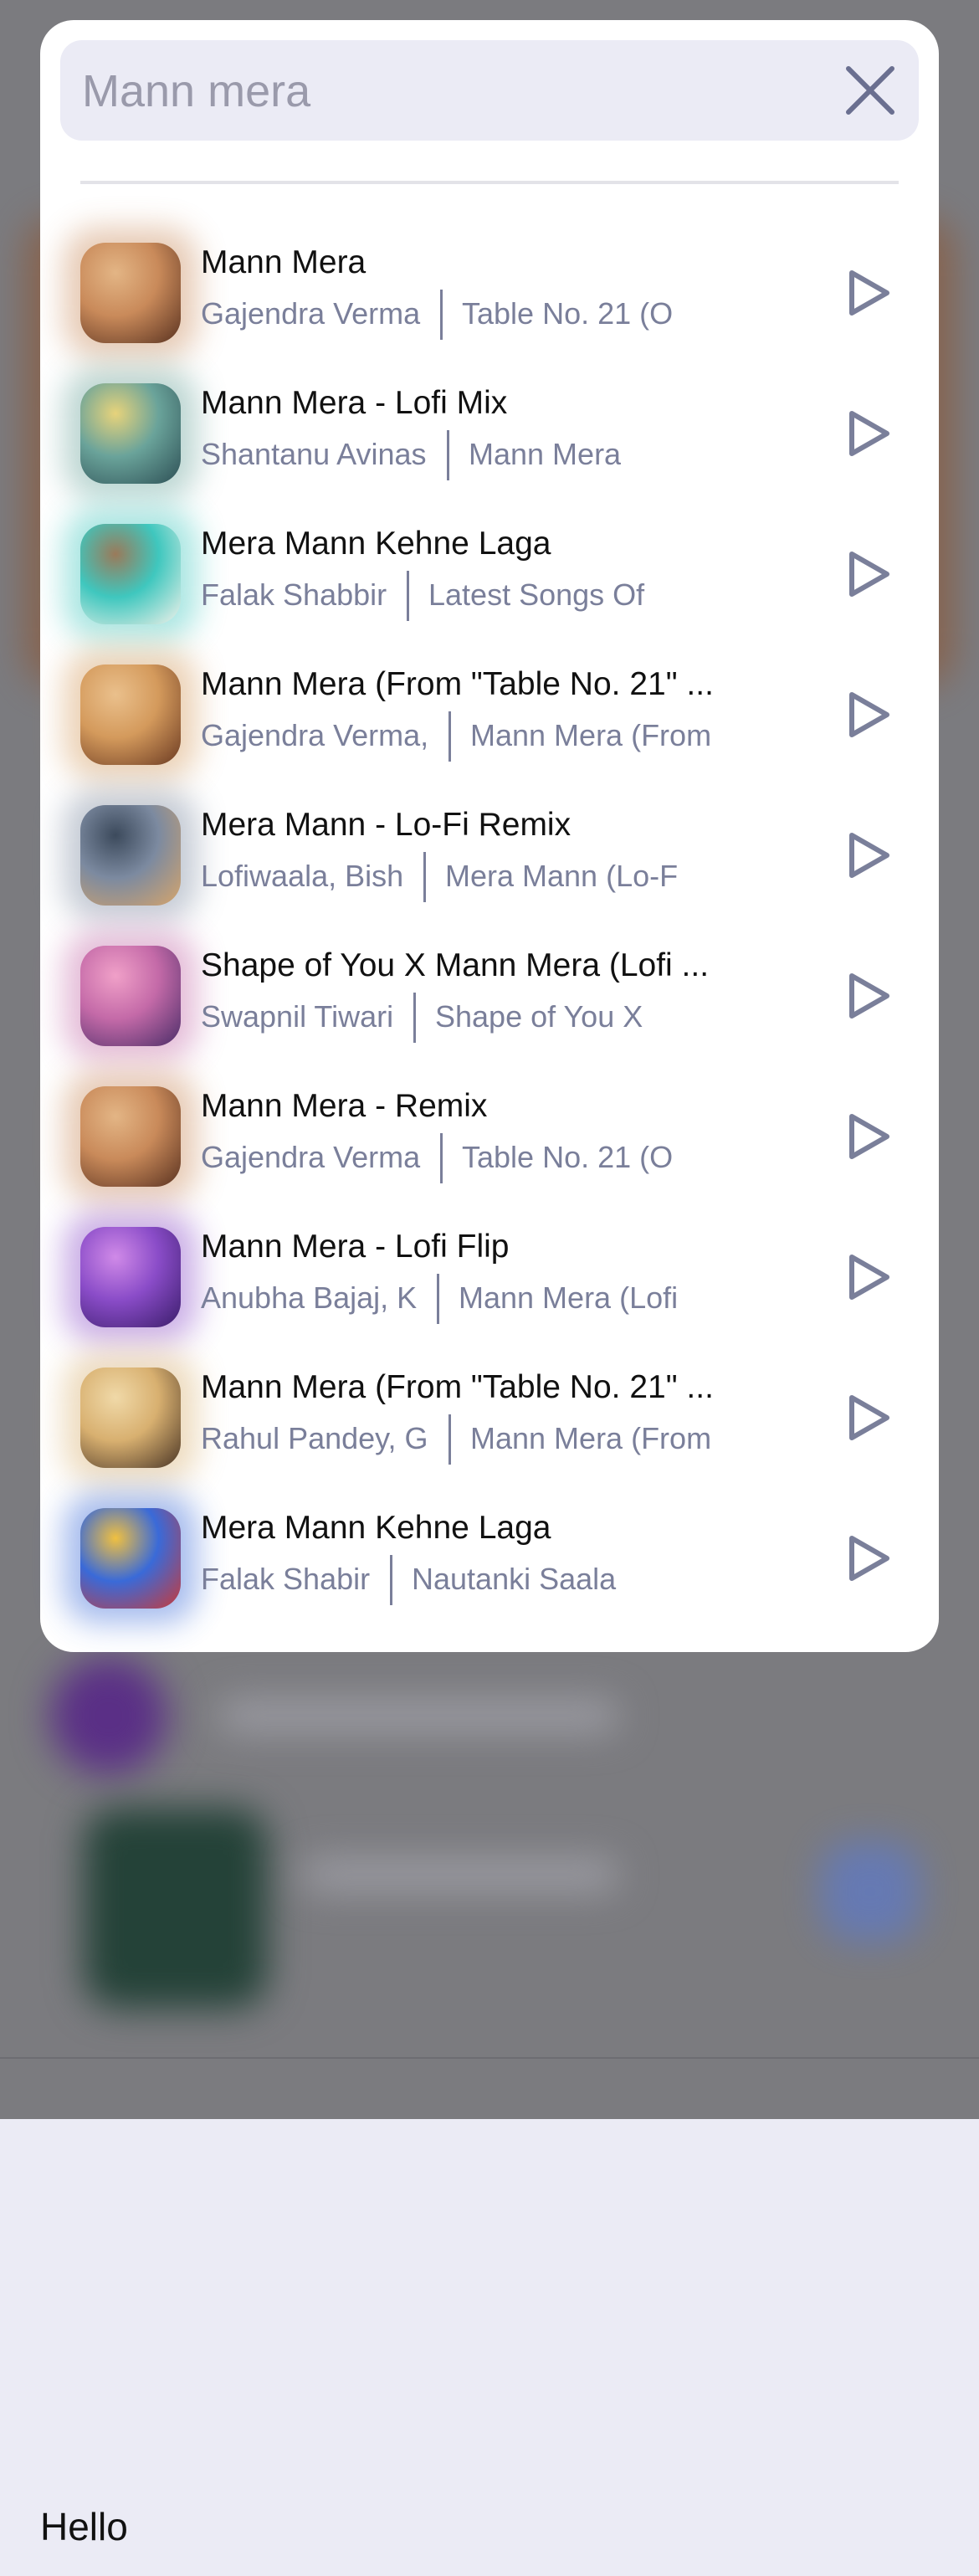  I want to click on song-album: Shape of You X, so click(539, 1016).